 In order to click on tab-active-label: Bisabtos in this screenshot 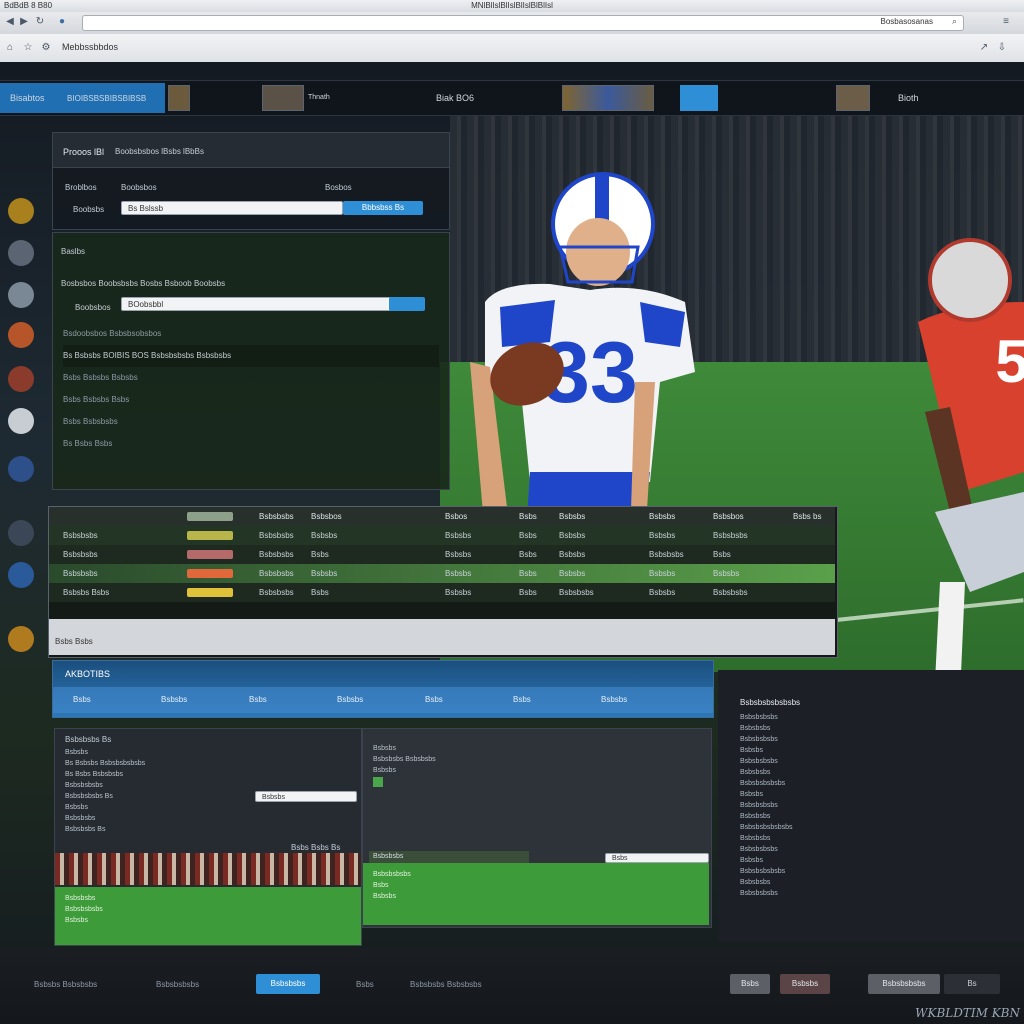, I will do `click(27, 98)`.